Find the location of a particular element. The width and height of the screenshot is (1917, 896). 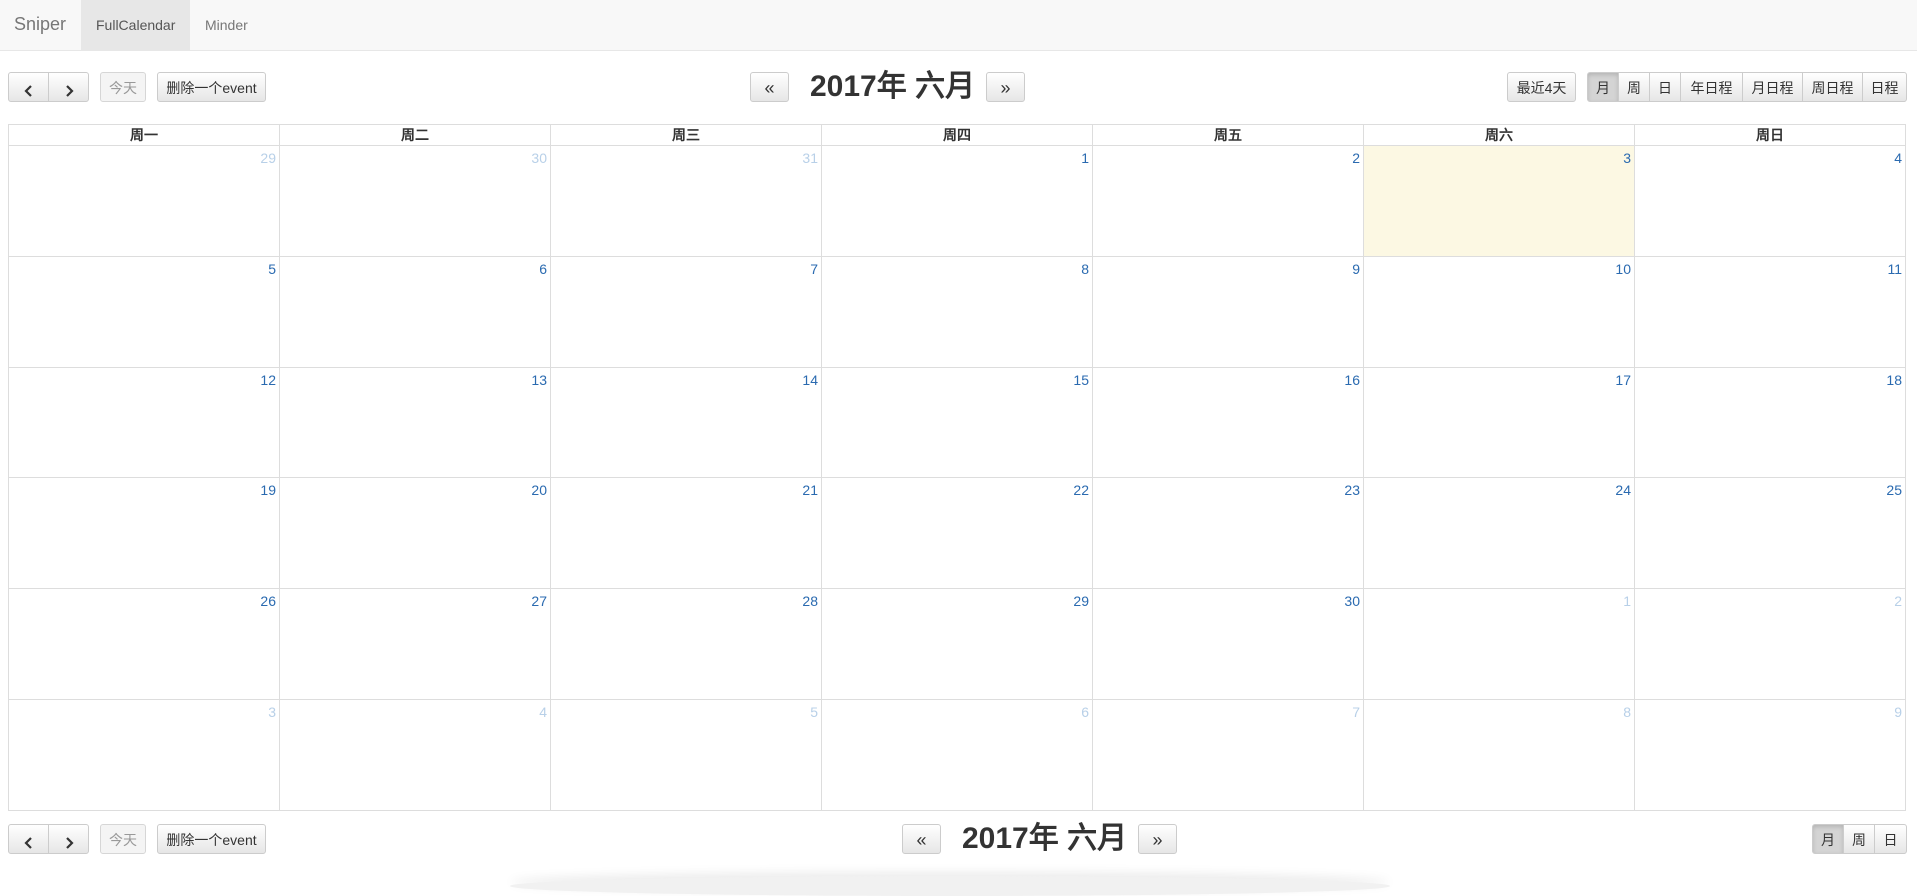

day-number: 9 is located at coordinates (1356, 268).